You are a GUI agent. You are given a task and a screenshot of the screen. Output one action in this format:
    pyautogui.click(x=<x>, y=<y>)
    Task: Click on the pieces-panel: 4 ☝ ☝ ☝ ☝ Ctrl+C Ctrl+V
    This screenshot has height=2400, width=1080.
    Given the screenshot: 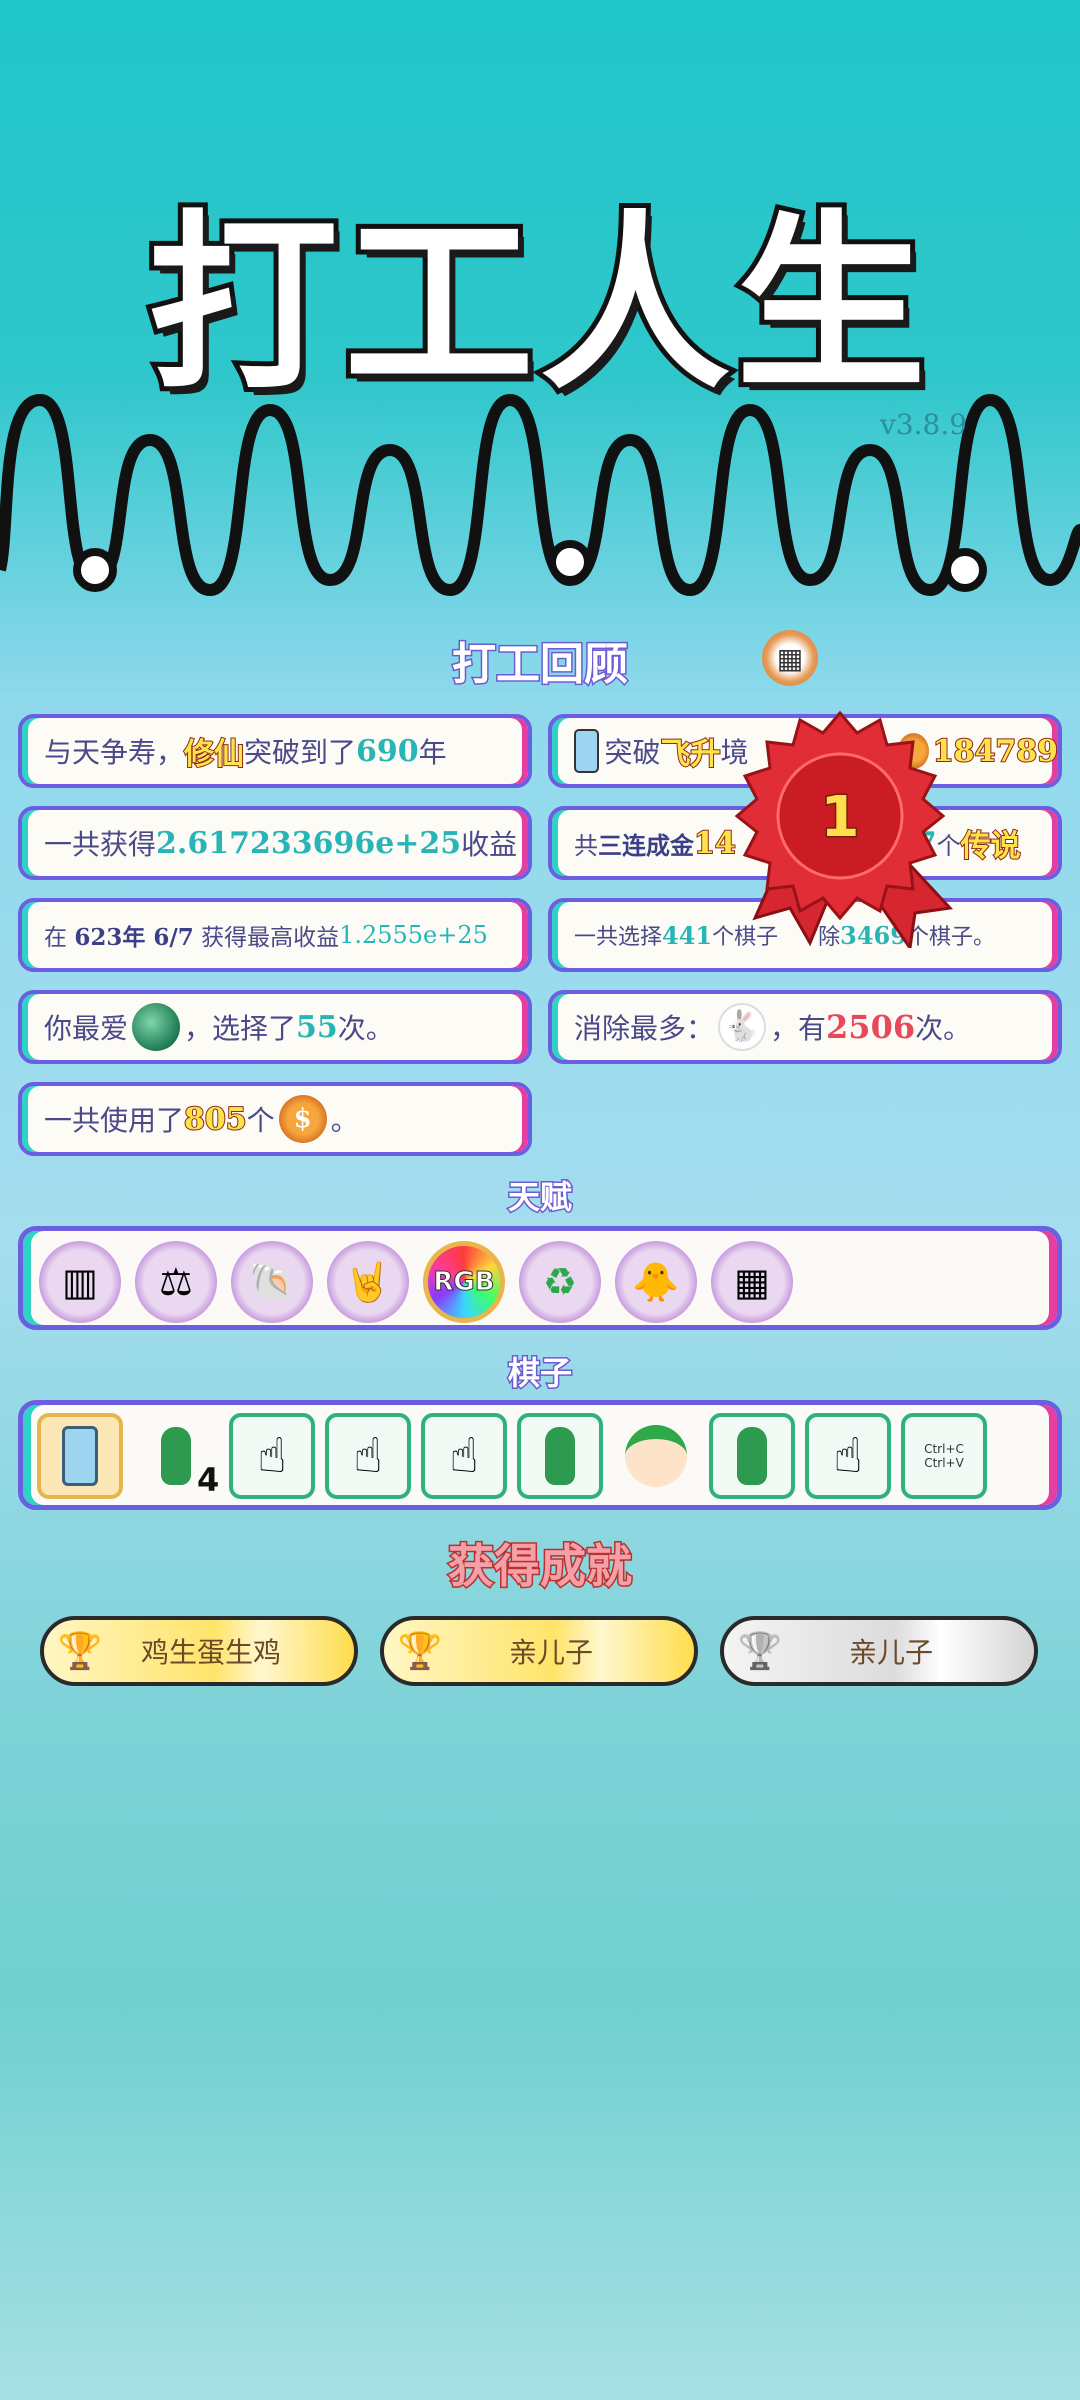 What is the action you would take?
    pyautogui.click(x=540, y=1455)
    